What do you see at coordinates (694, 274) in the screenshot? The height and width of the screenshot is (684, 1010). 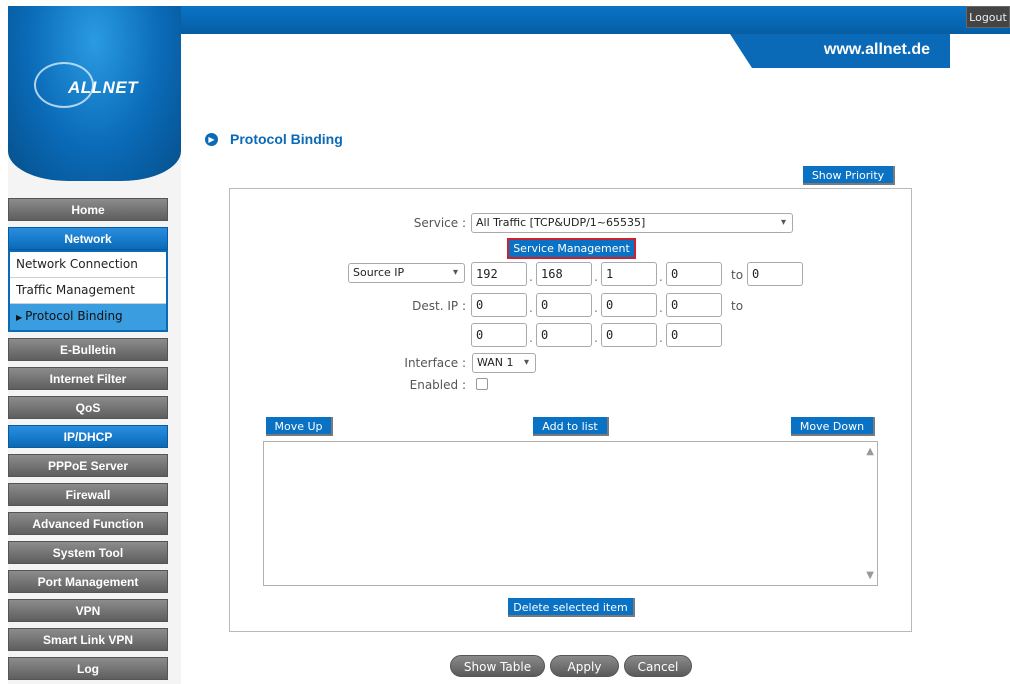 I see `source-ip-octet-4: 0` at bounding box center [694, 274].